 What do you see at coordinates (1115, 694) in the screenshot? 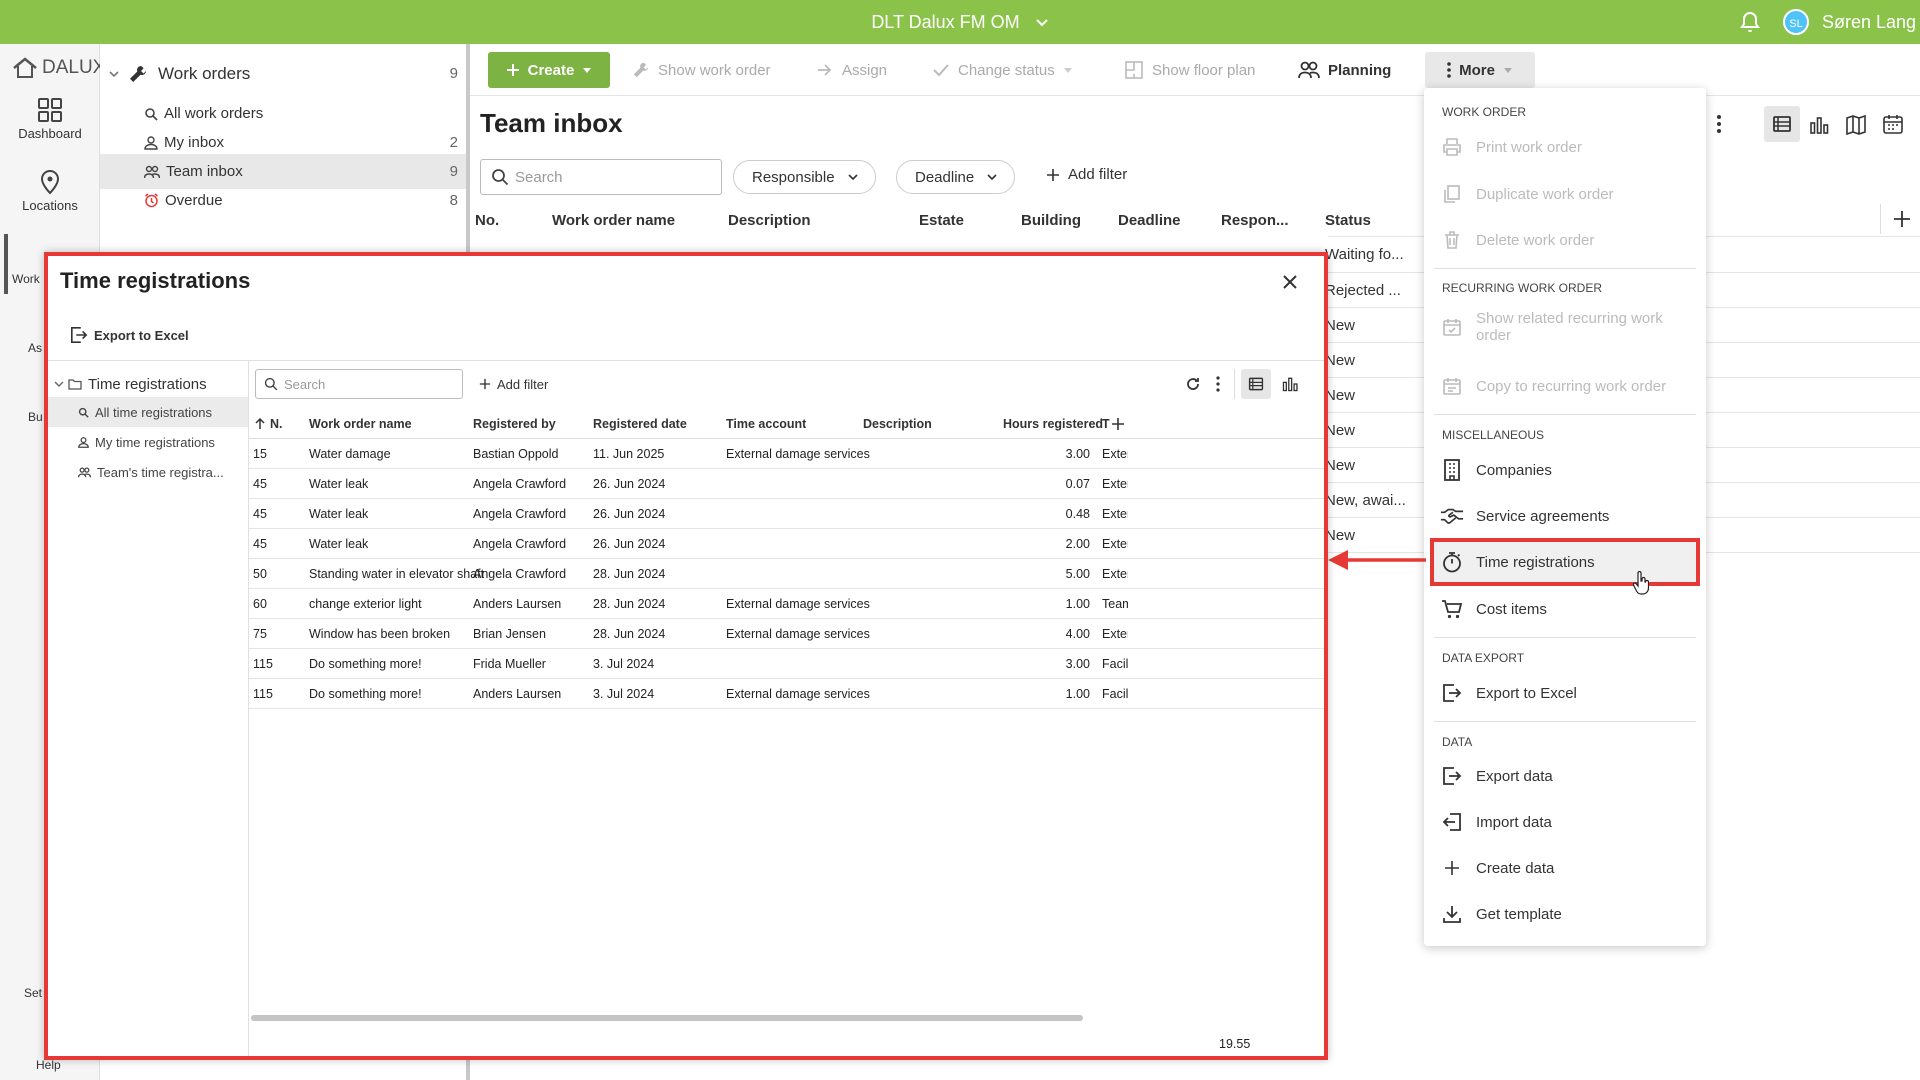
I see `cell-truncated: Facili` at bounding box center [1115, 694].